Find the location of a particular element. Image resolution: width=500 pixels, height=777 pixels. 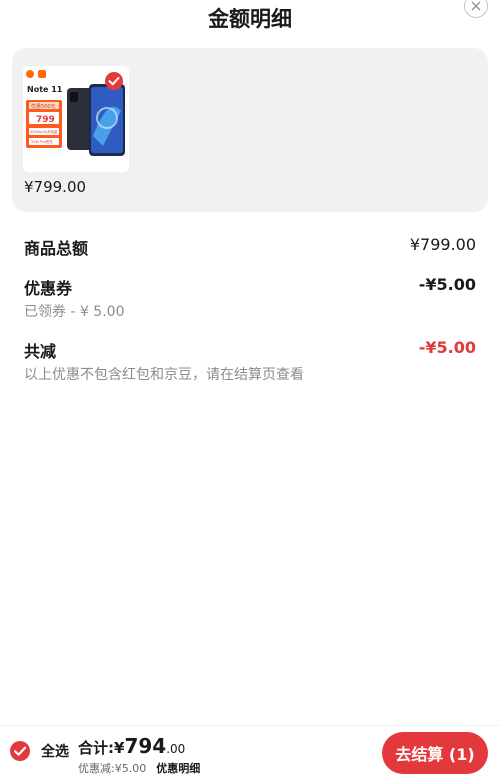

discount-line: 优惠减:¥5.00 优惠明细 is located at coordinates (139, 768).